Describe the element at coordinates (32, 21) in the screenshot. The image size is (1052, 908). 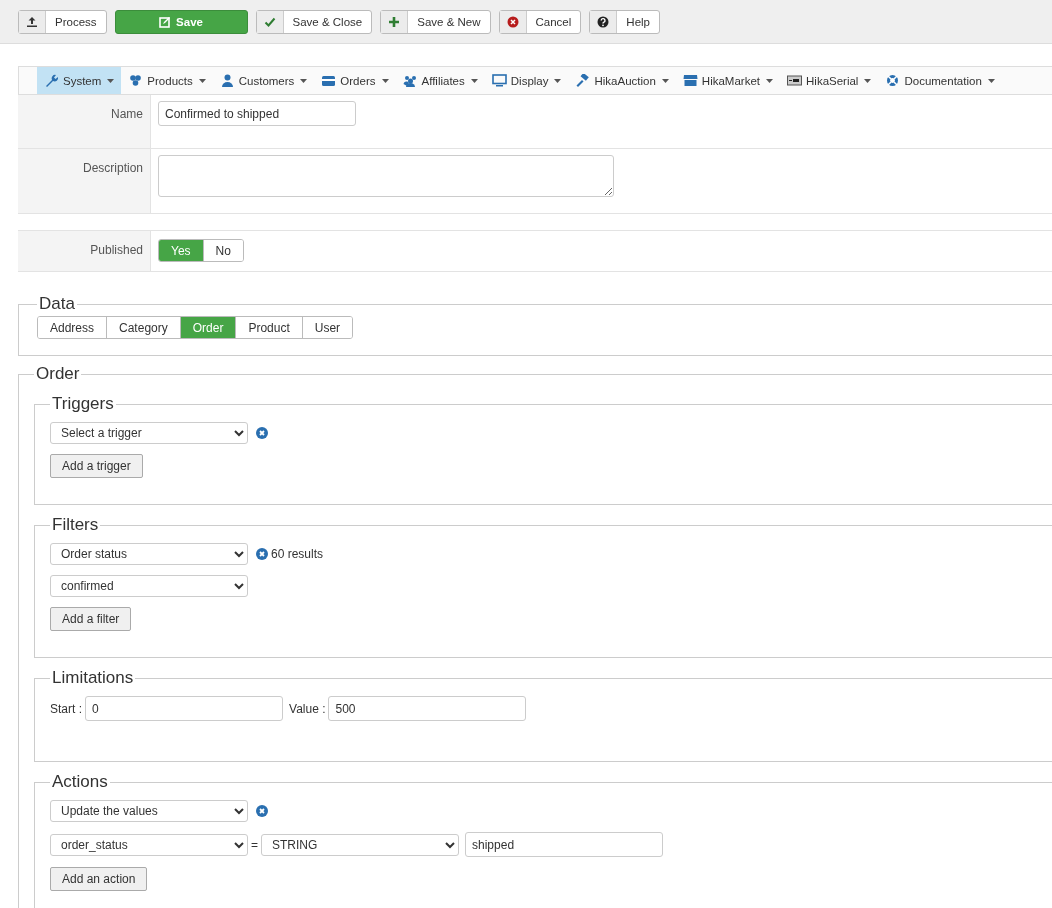
I see `upload-icon` at that location.